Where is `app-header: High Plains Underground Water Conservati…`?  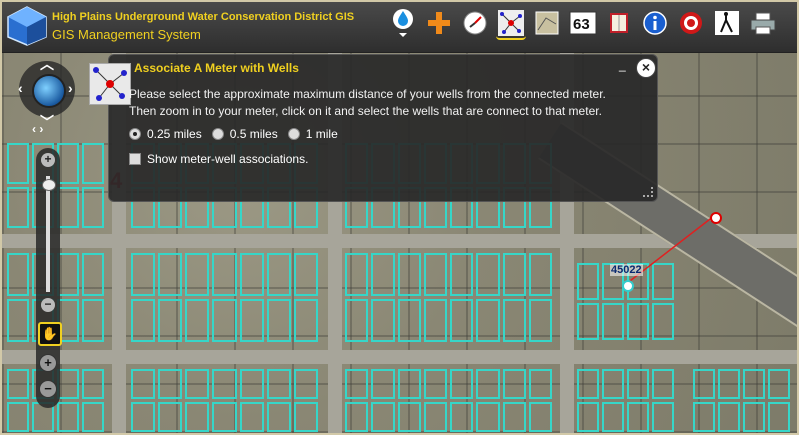
app-header: High Plains Underground Water Conservati… is located at coordinates (399, 27).